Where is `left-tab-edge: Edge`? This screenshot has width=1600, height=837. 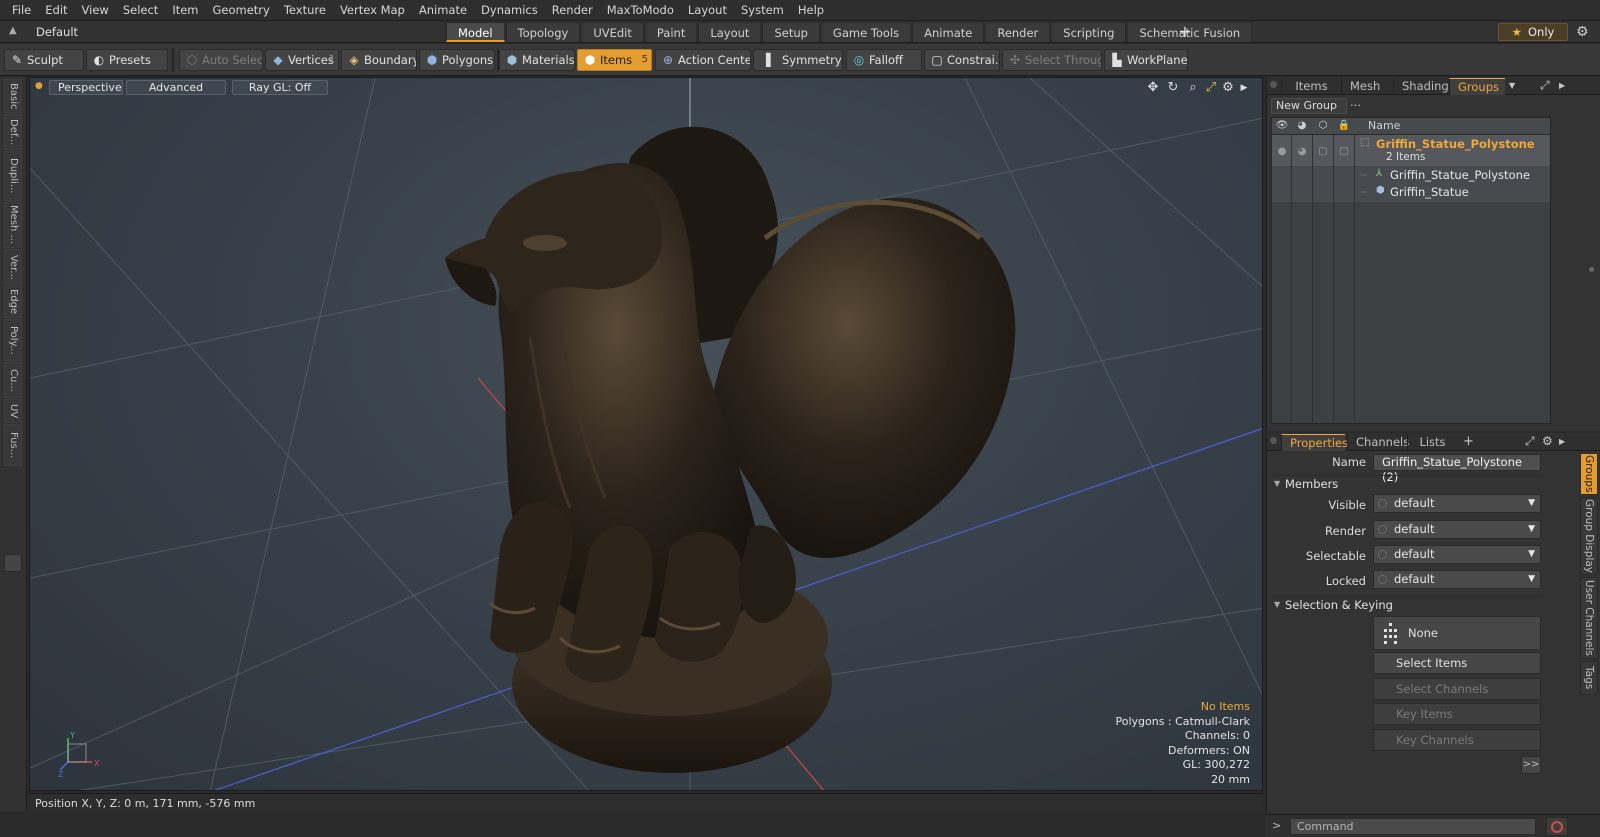
left-tab-edge: Edge is located at coordinates (13, 302).